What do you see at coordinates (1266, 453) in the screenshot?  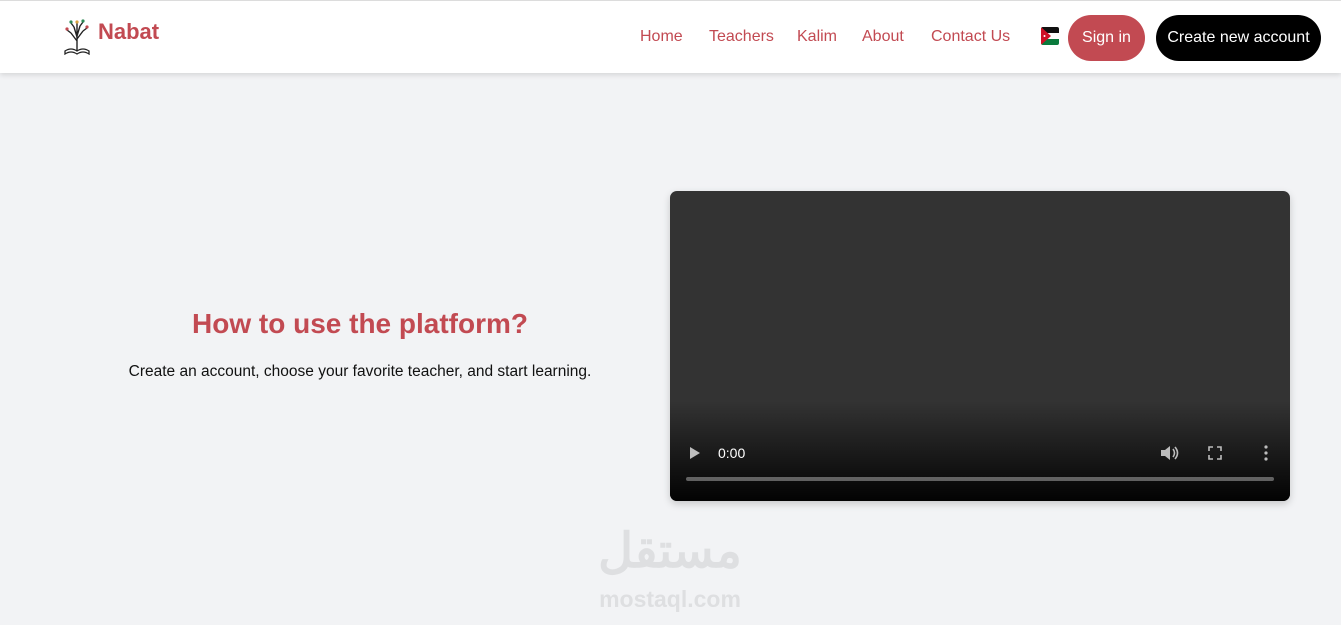 I see `more-options-icon` at bounding box center [1266, 453].